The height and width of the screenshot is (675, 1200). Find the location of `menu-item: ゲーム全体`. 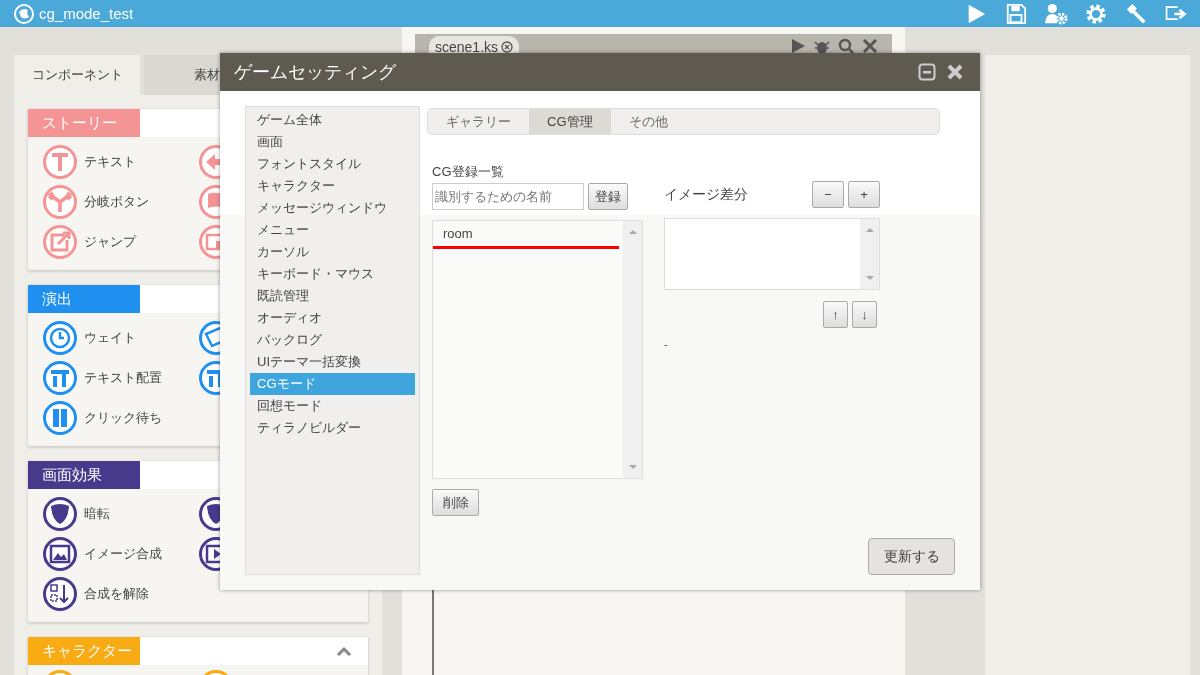

menu-item: ゲーム全体 is located at coordinates (332, 120).